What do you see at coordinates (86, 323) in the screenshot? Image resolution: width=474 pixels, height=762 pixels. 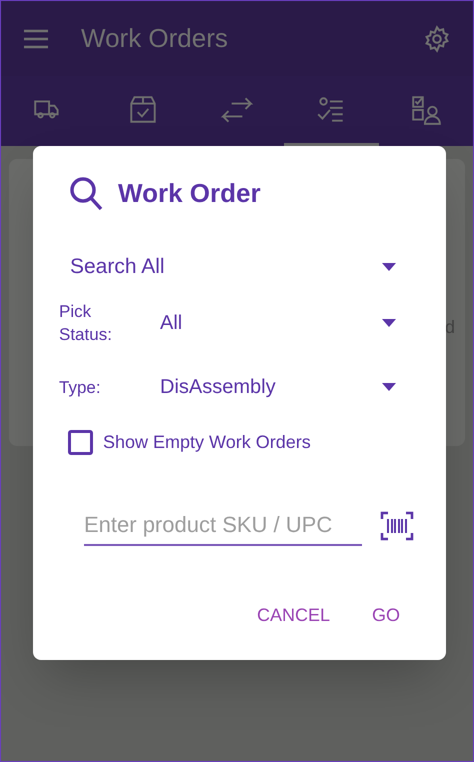 I see `field-label: Pick Status:` at bounding box center [86, 323].